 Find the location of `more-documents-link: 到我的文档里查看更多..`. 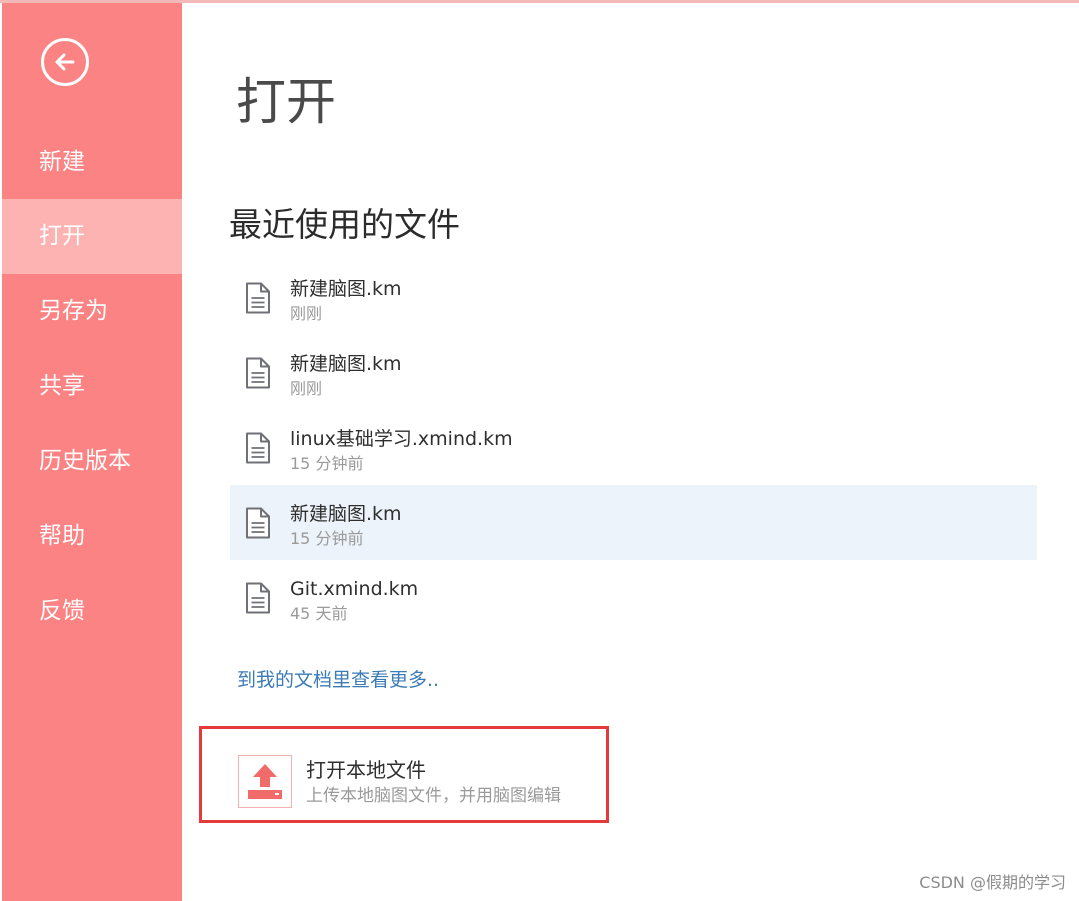

more-documents-link: 到我的文档里查看更多.. is located at coordinates (338, 680).